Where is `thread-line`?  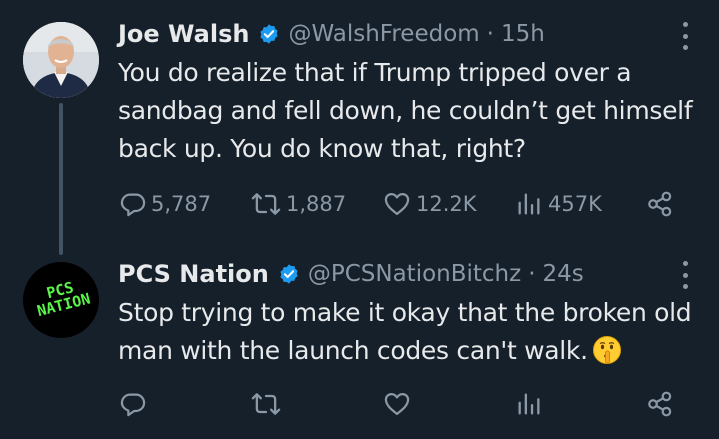
thread-line is located at coordinates (61, 179).